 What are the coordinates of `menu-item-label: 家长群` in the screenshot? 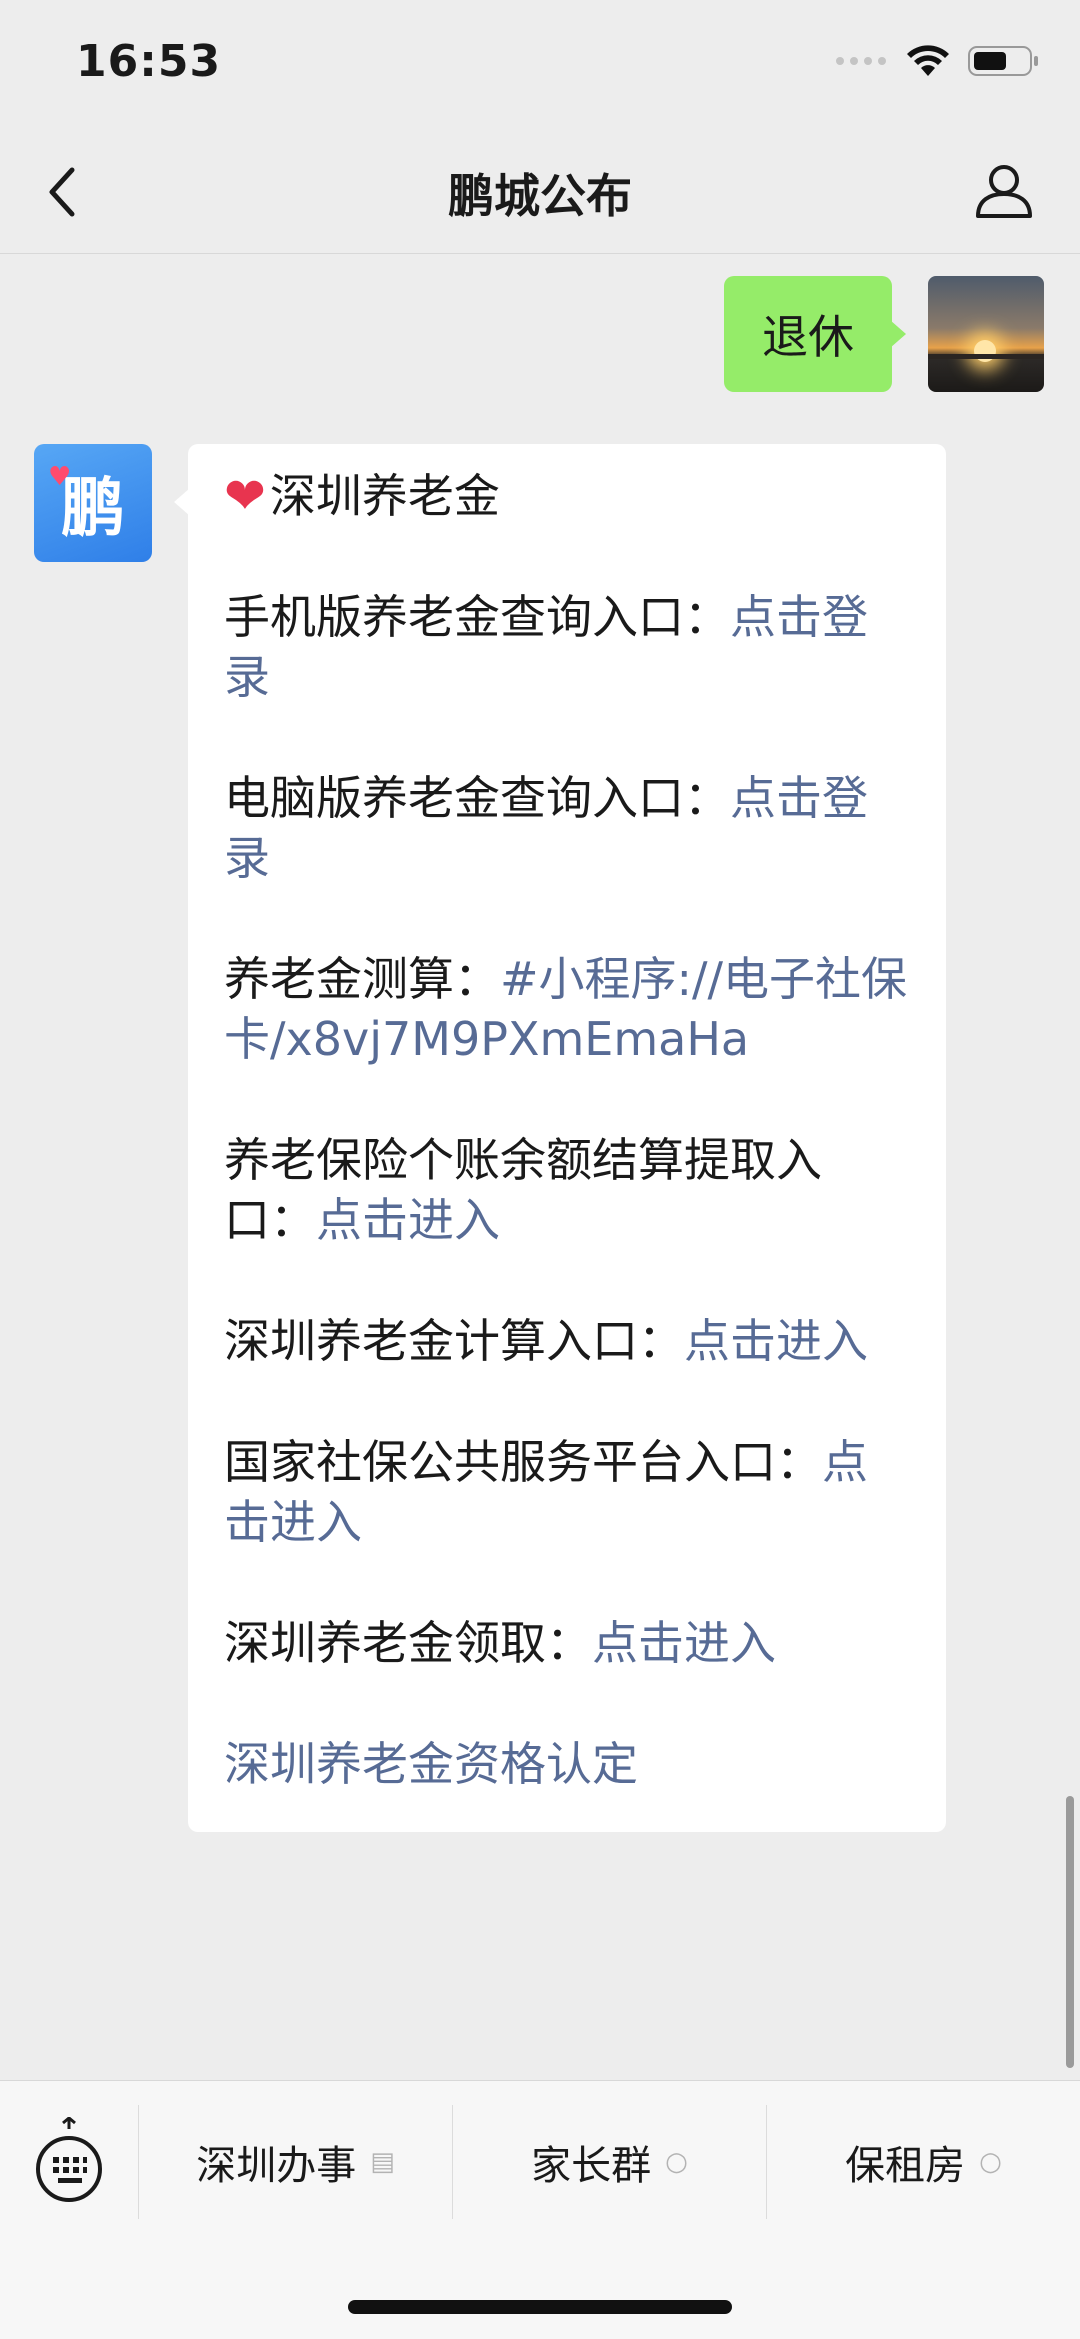 It's located at (591, 2166).